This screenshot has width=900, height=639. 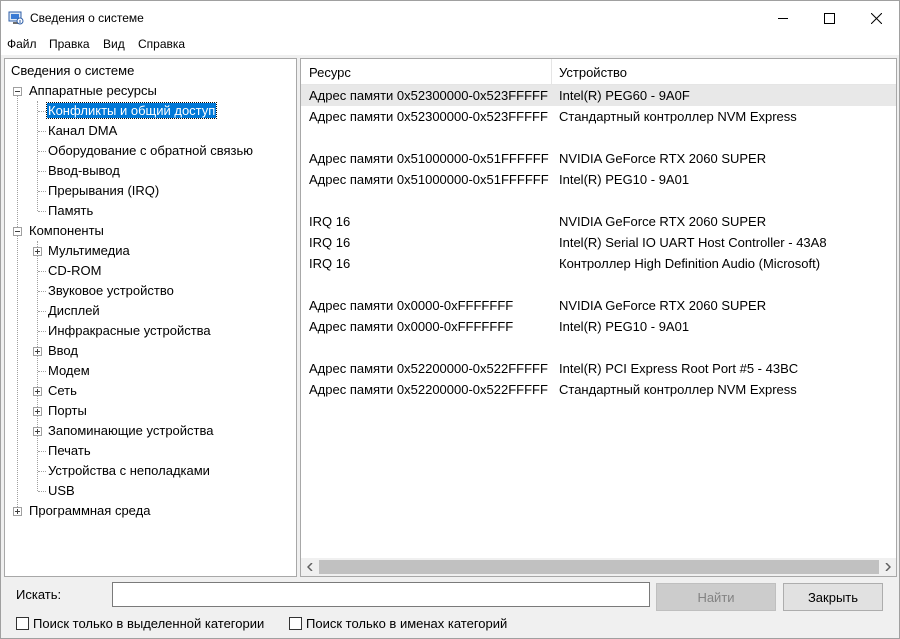 I want to click on search-category-names-checkbox, so click(x=295, y=623).